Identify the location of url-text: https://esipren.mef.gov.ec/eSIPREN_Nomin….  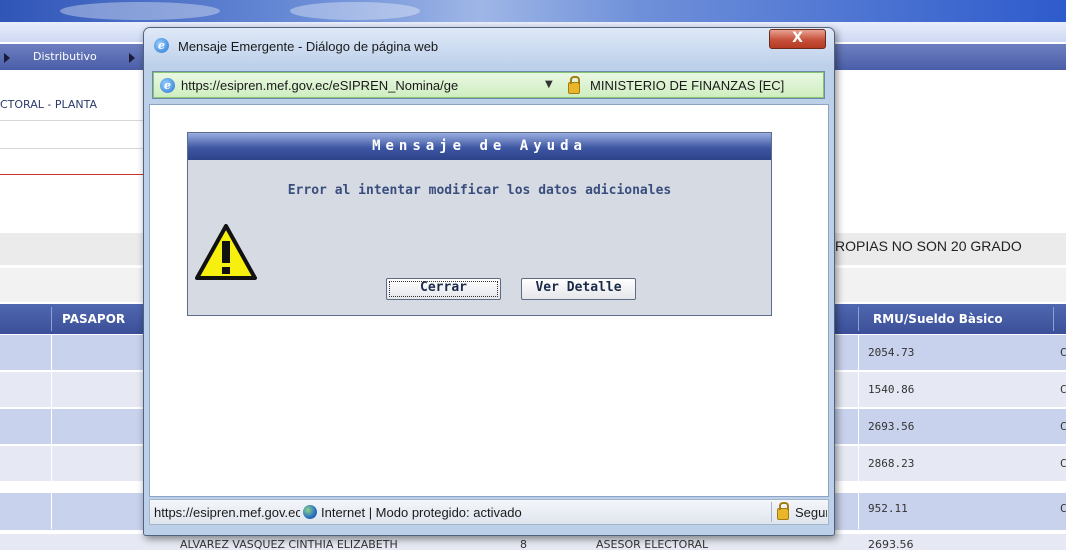
(320, 85).